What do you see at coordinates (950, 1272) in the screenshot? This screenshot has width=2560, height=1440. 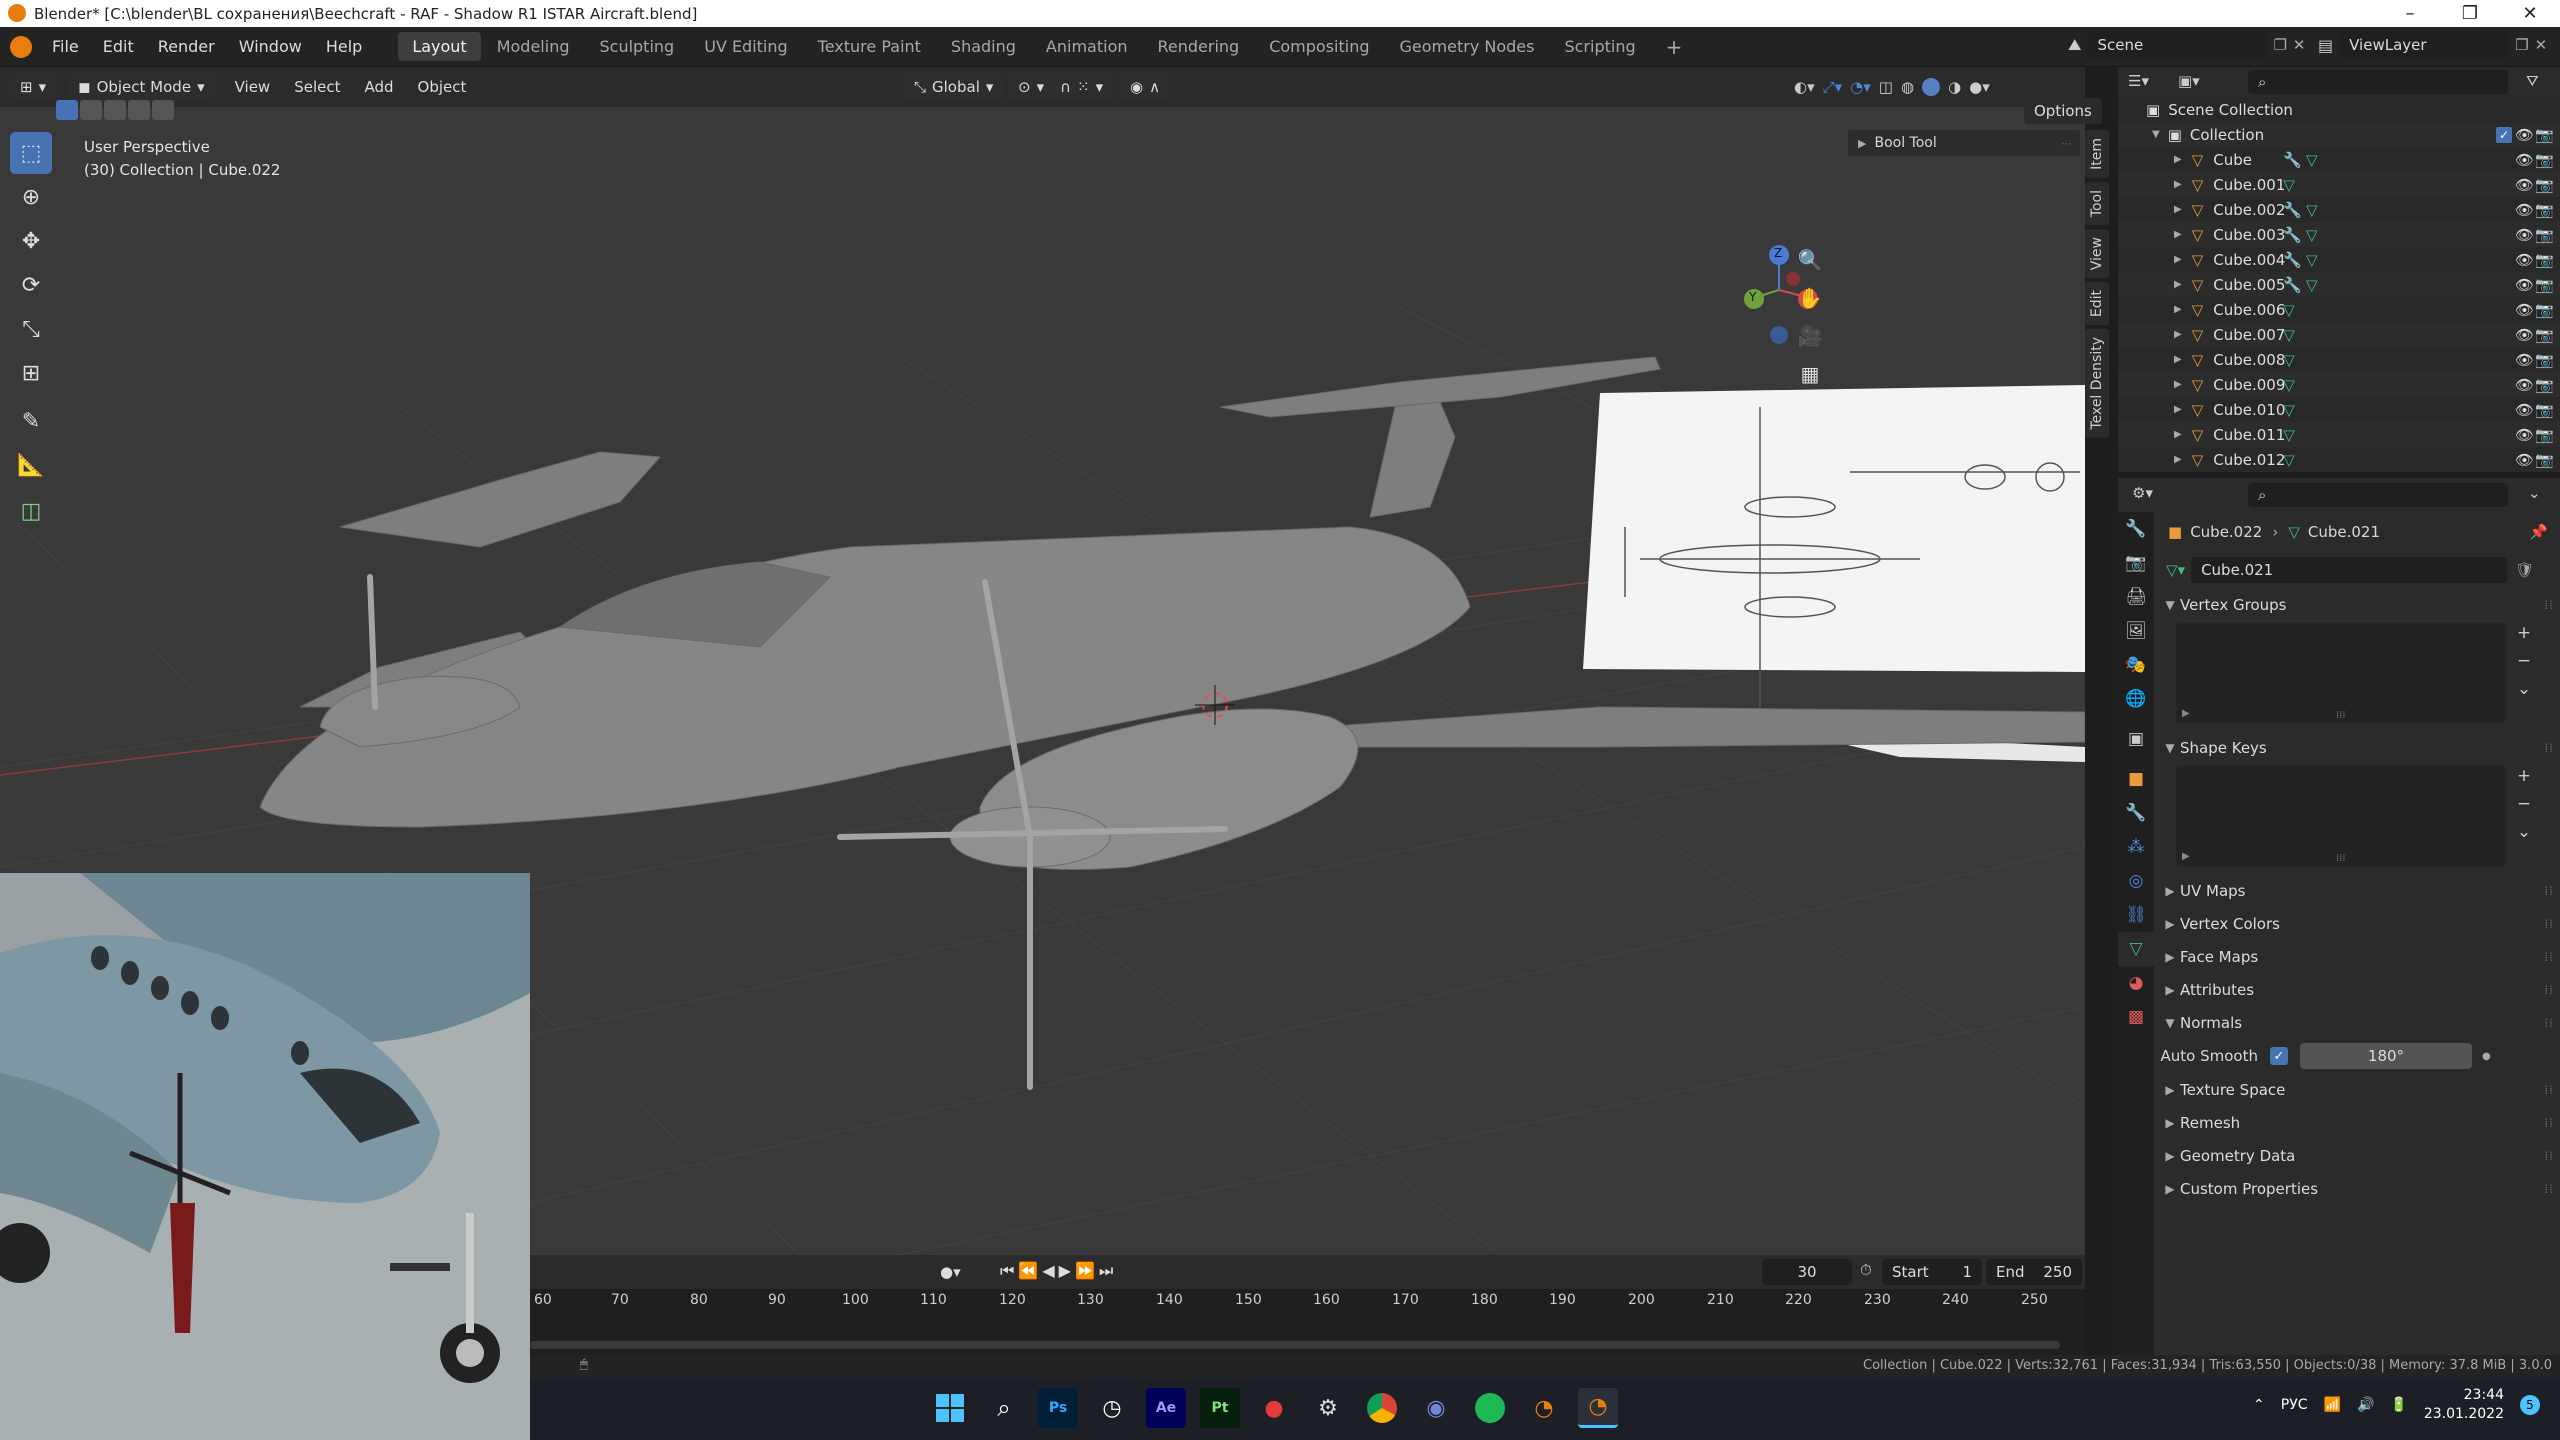 I see `record-icon: ●▾` at bounding box center [950, 1272].